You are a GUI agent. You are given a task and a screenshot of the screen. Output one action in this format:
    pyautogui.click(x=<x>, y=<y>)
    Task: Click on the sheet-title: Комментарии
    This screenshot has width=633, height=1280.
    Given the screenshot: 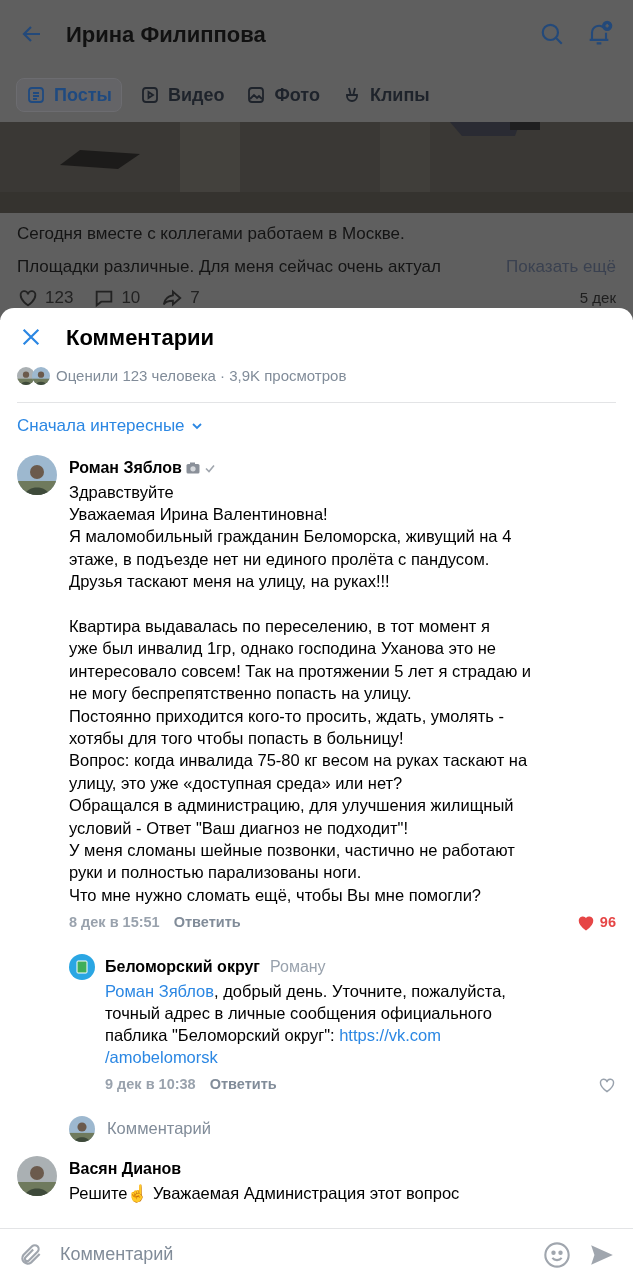 What is the action you would take?
    pyautogui.click(x=140, y=337)
    